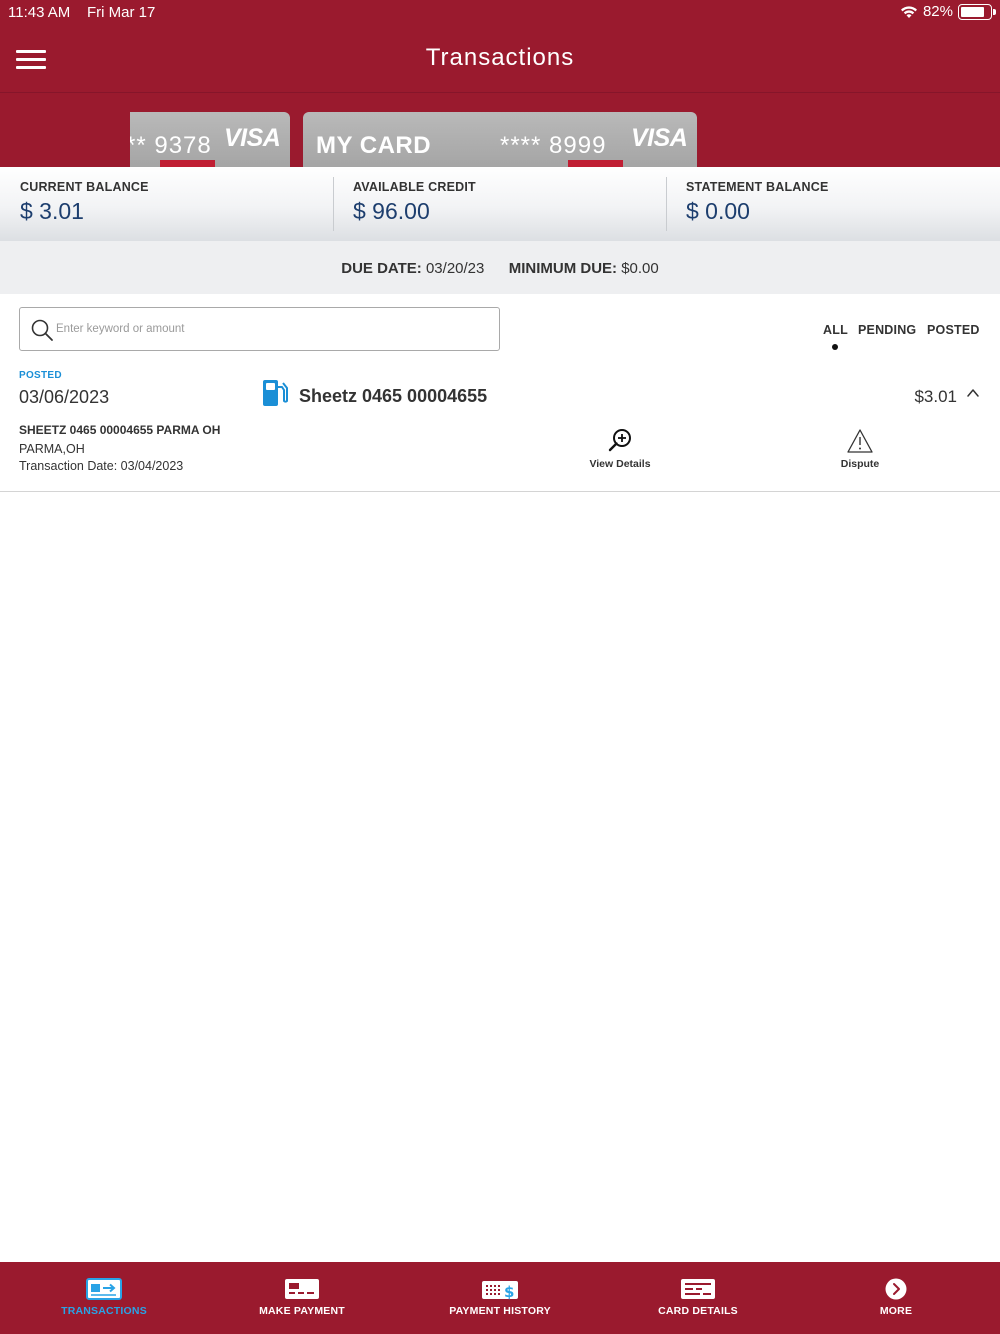 This screenshot has width=1000, height=1334. I want to click on tab-more: MORE, so click(896, 1298).